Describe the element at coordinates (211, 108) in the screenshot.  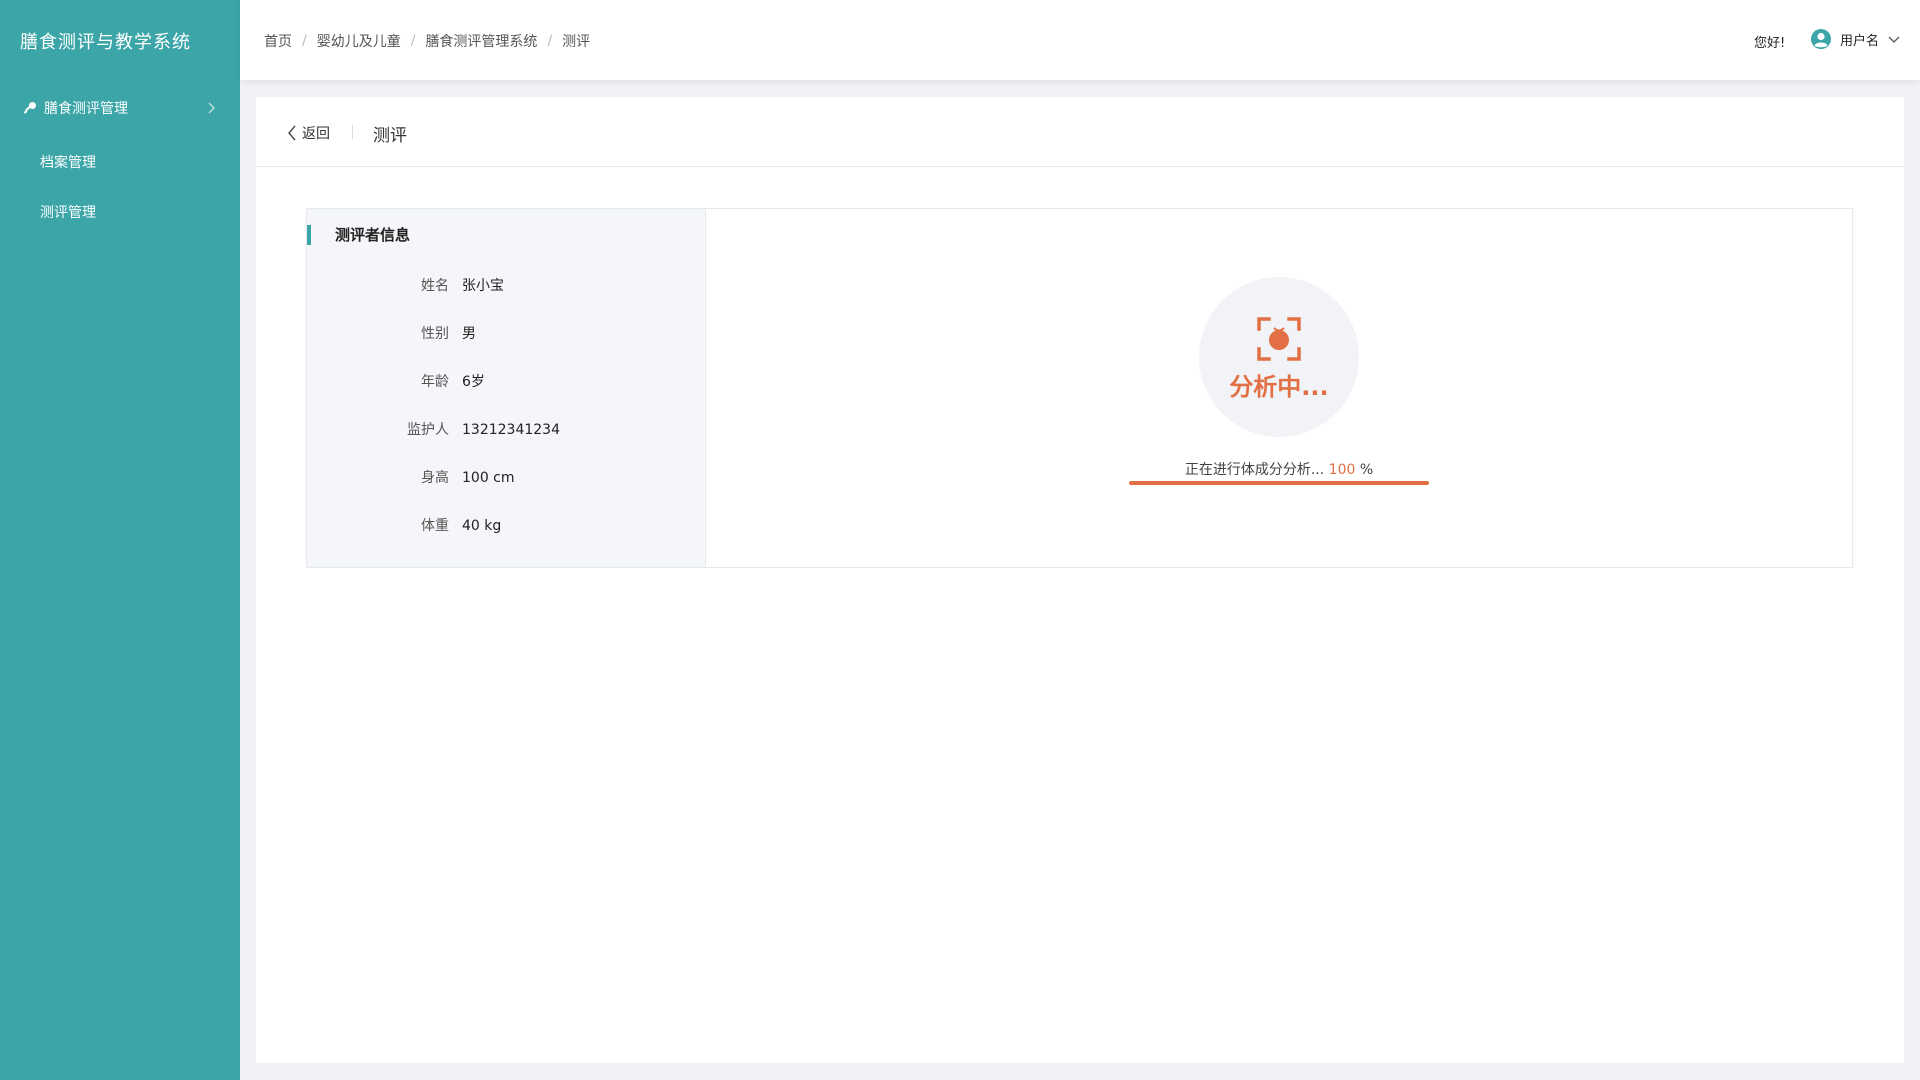
I see `chevron-right-icon` at that location.